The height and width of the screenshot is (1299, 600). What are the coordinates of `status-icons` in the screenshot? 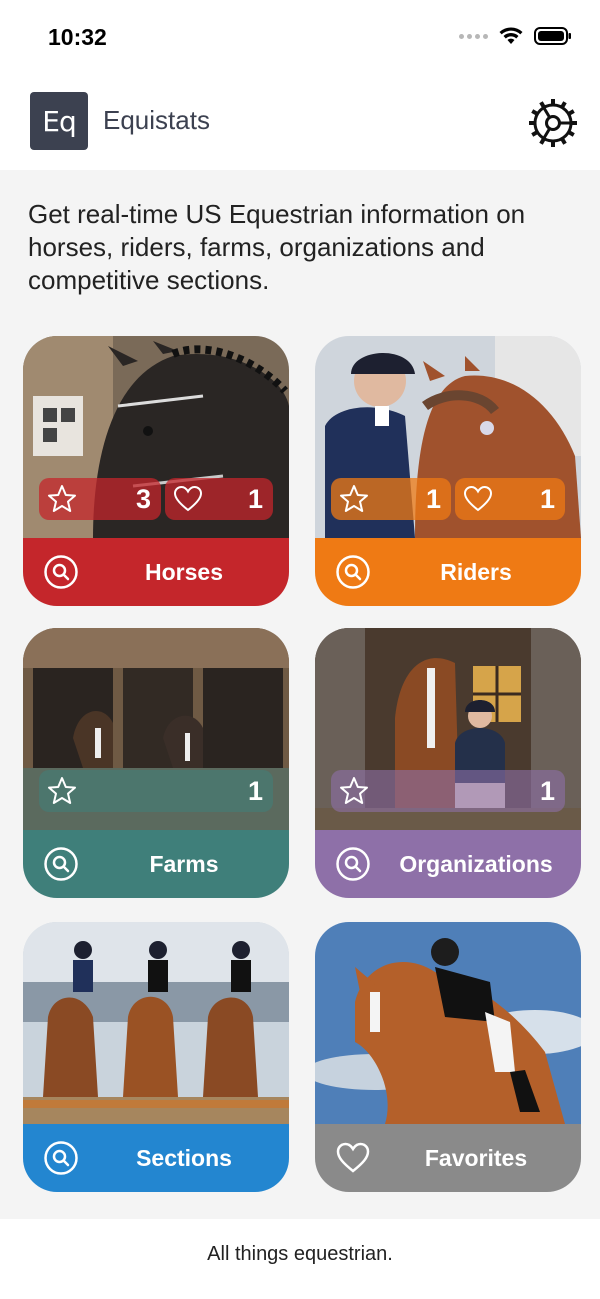 It's located at (515, 36).